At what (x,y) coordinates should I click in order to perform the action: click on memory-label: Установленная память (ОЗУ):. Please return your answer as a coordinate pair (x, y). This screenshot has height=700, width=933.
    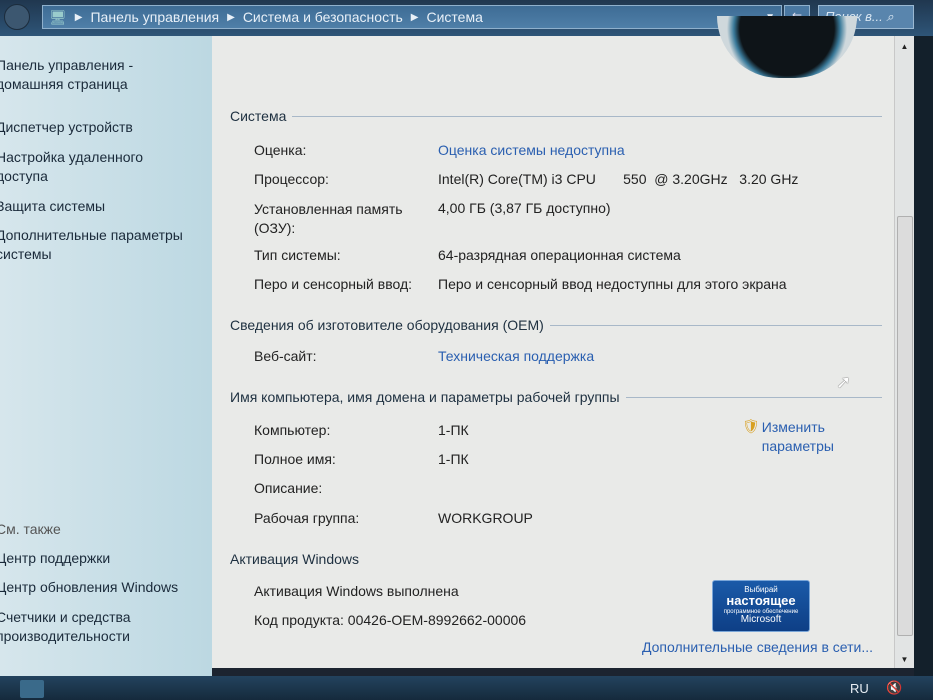
    Looking at the image, I should click on (328, 218).